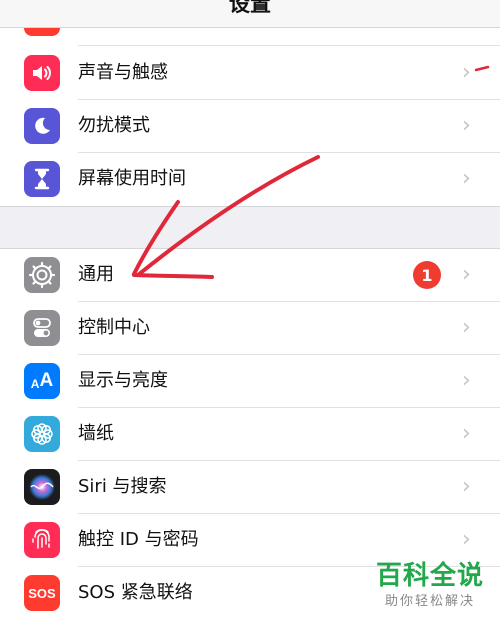 This screenshot has width=500, height=625. What do you see at coordinates (132, 178) in the screenshot?
I see `row-label: 屏幕使用时间` at bounding box center [132, 178].